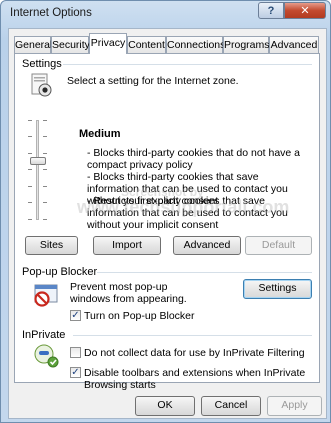 The width and height of the screenshot is (331, 423). What do you see at coordinates (37, 170) in the screenshot?
I see `privacy-level-slider-track` at bounding box center [37, 170].